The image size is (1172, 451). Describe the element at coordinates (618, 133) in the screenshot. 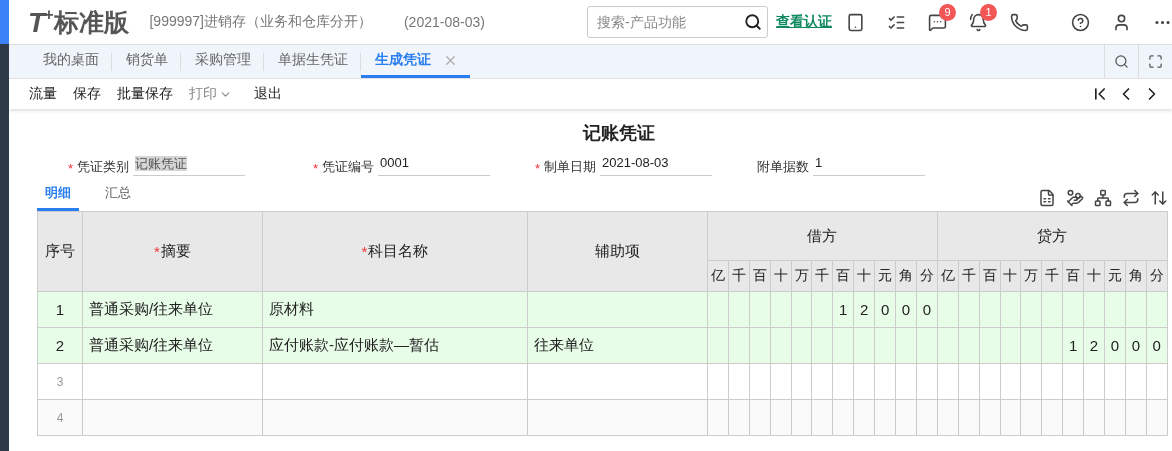

I see `voucher-title: 记账凭证` at that location.